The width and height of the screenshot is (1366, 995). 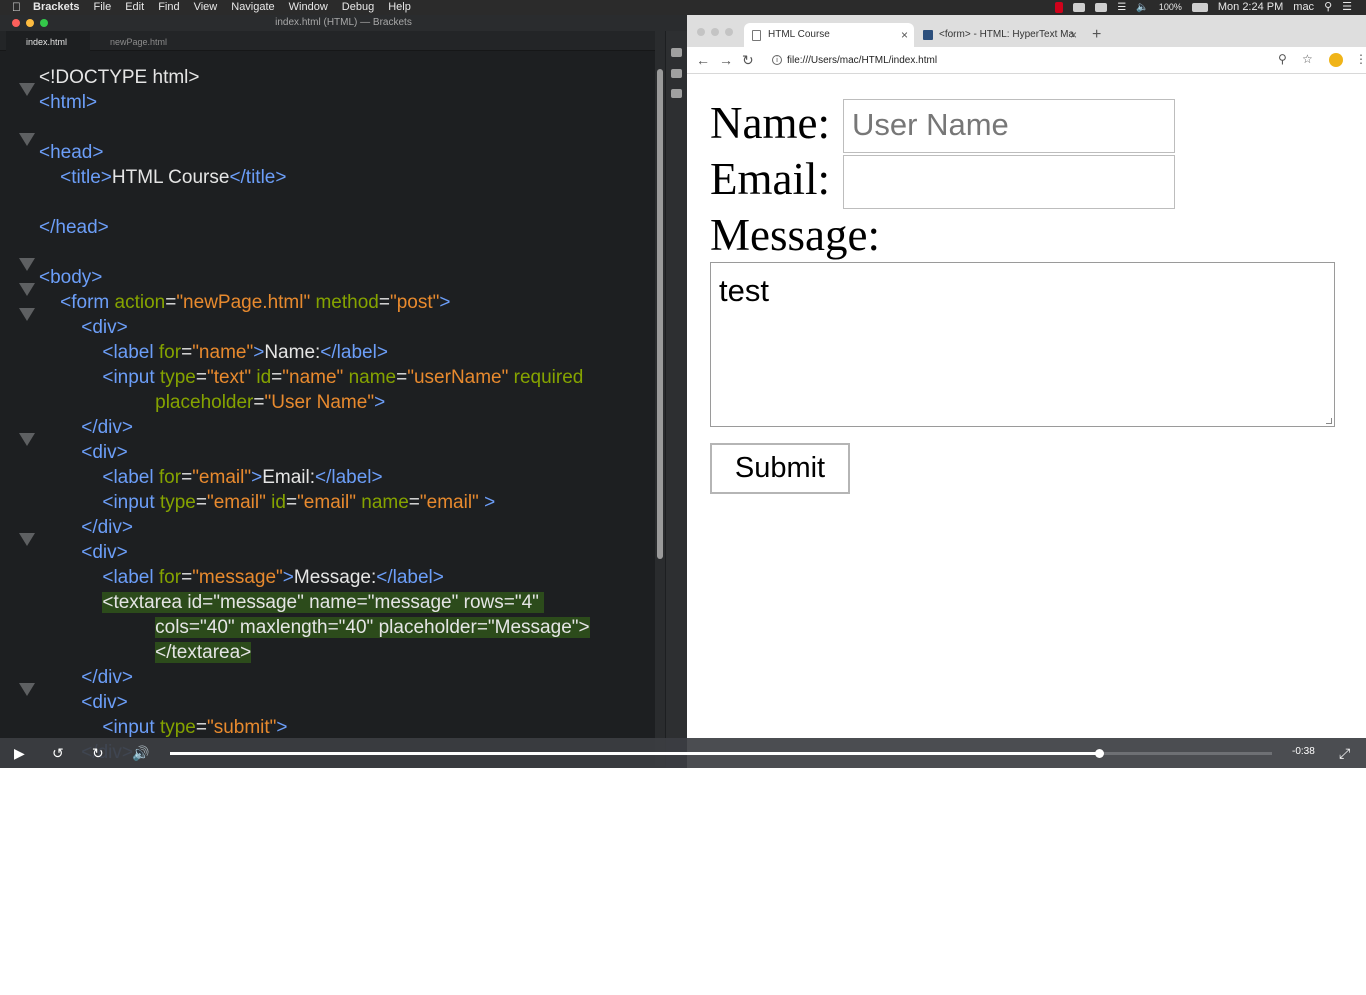 I want to click on menu-item-file: File, so click(x=102, y=7).